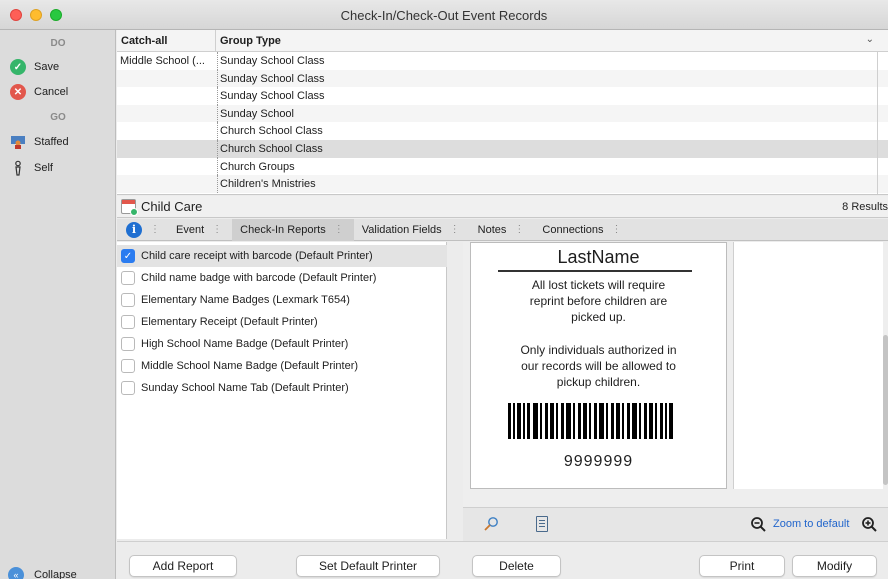 The width and height of the screenshot is (888, 579). Describe the element at coordinates (598, 461) in the screenshot. I see `barcode-number: 9999999` at that location.